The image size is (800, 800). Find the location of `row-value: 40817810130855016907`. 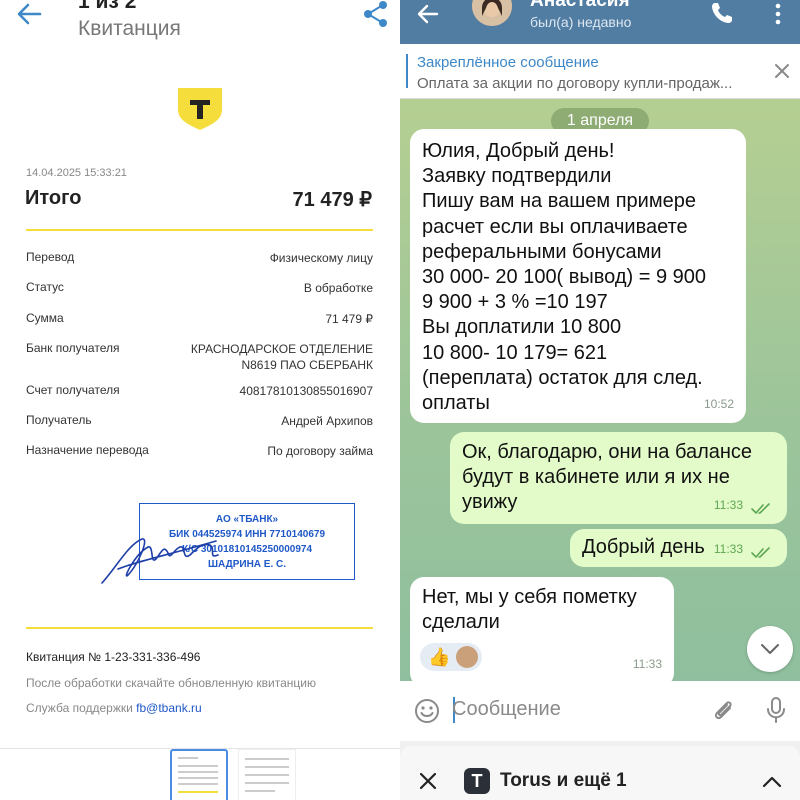

row-value: 40817810130855016907 is located at coordinates (306, 391).